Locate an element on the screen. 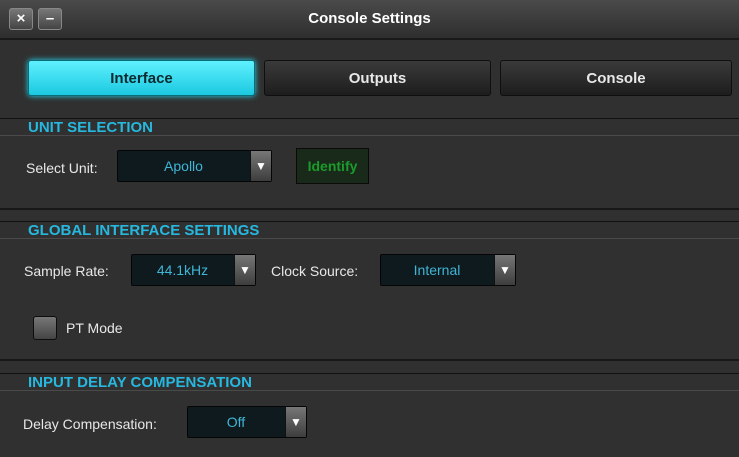 The image size is (739, 457). identify-button: Identify is located at coordinates (332, 166).